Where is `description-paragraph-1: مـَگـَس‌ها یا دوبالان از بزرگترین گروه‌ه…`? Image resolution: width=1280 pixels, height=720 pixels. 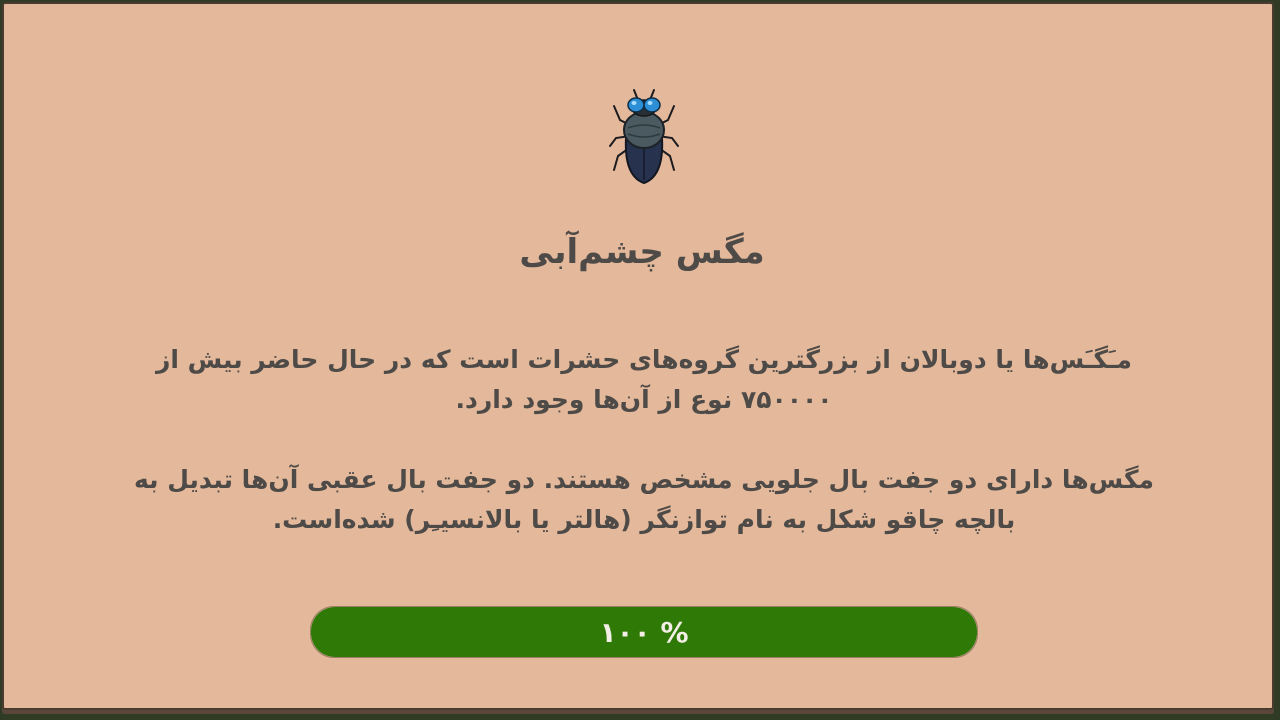
description-paragraph-1: مـَگـَس‌ها یا دوبالان از بزرگترین گروه‌ه… is located at coordinates (644, 379).